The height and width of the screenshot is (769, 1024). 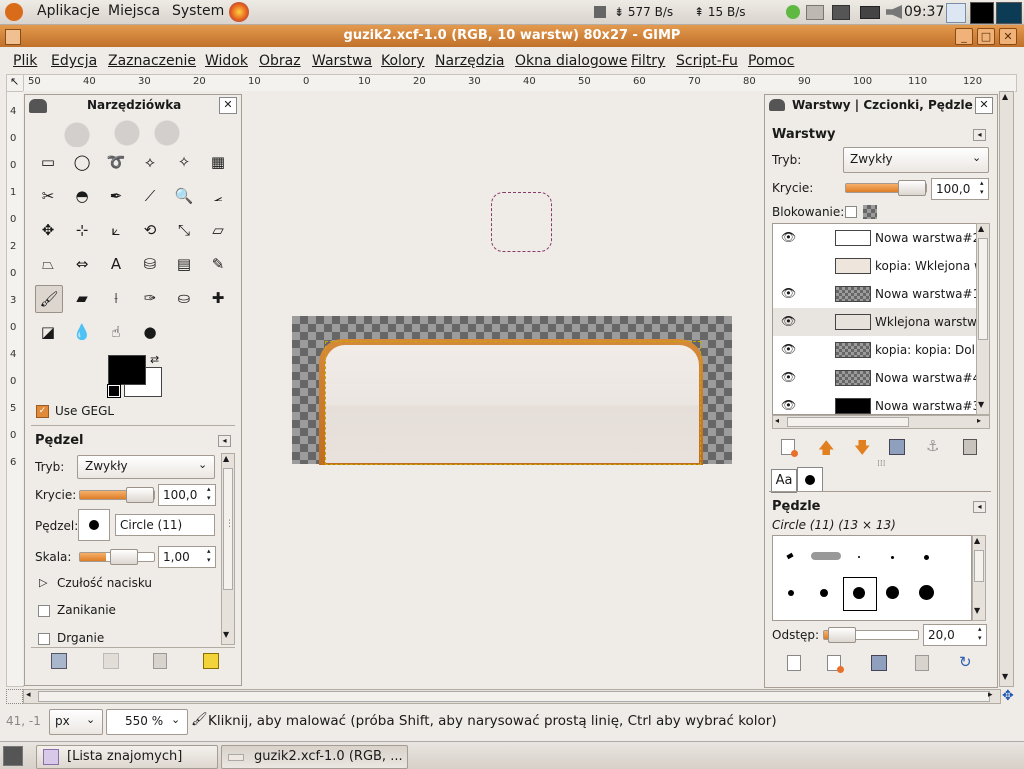 I want to click on layer-mode-select: Zwykły ⌄, so click(x=916, y=160).